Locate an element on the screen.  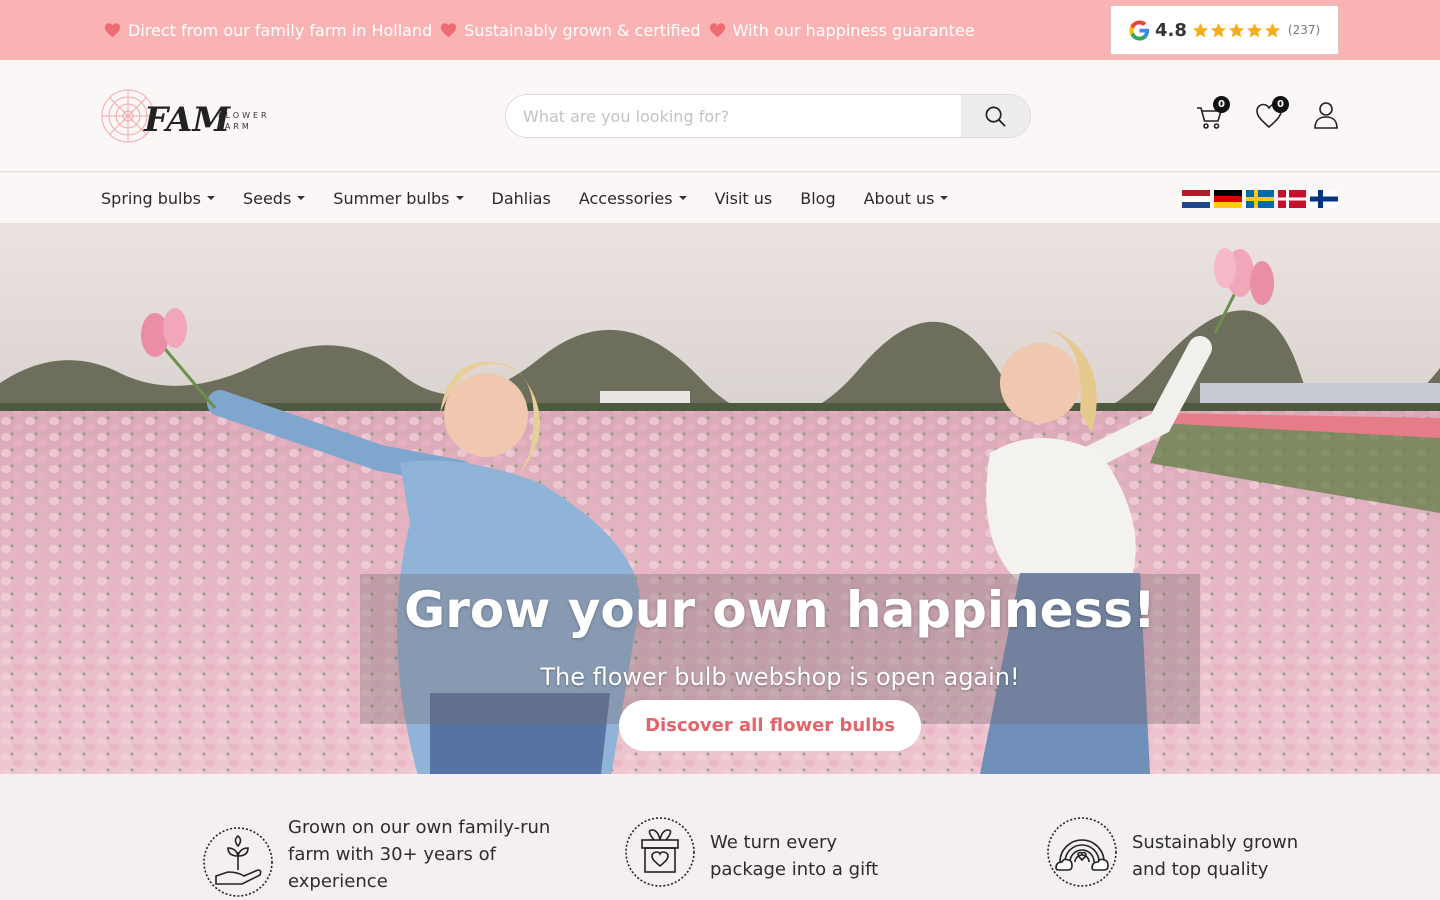
nav-item-visit-us: Visit us is located at coordinates (744, 198).